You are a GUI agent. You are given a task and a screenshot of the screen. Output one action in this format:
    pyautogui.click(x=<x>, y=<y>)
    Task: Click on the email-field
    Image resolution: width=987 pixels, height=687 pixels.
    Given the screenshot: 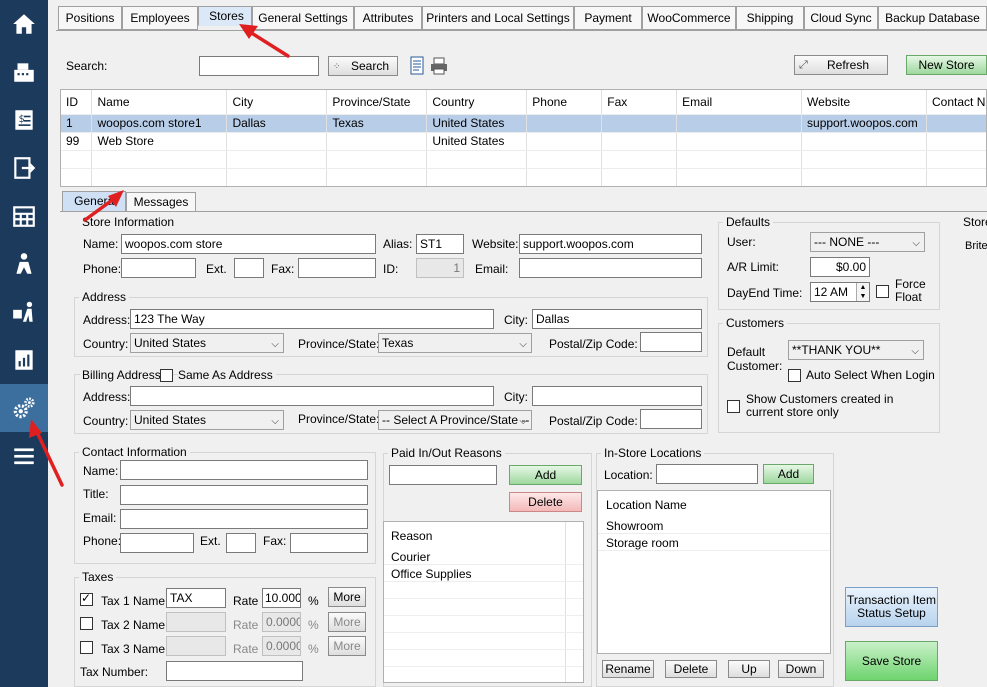 What is the action you would take?
    pyautogui.click(x=610, y=268)
    